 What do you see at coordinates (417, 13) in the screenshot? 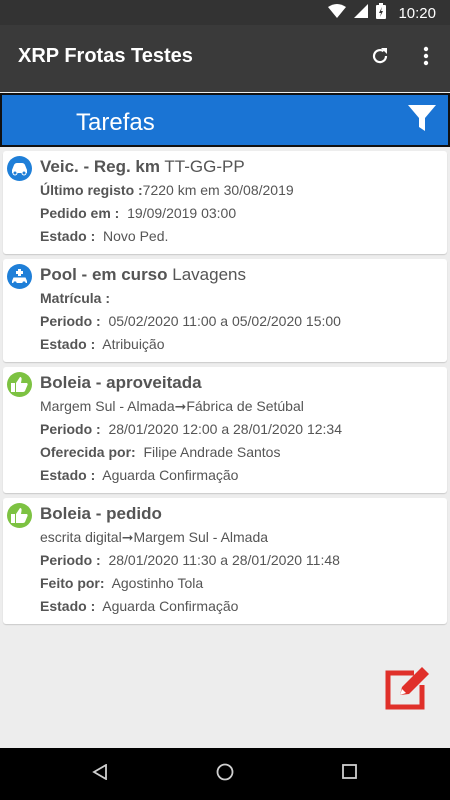
I see `status-time: 10:20` at bounding box center [417, 13].